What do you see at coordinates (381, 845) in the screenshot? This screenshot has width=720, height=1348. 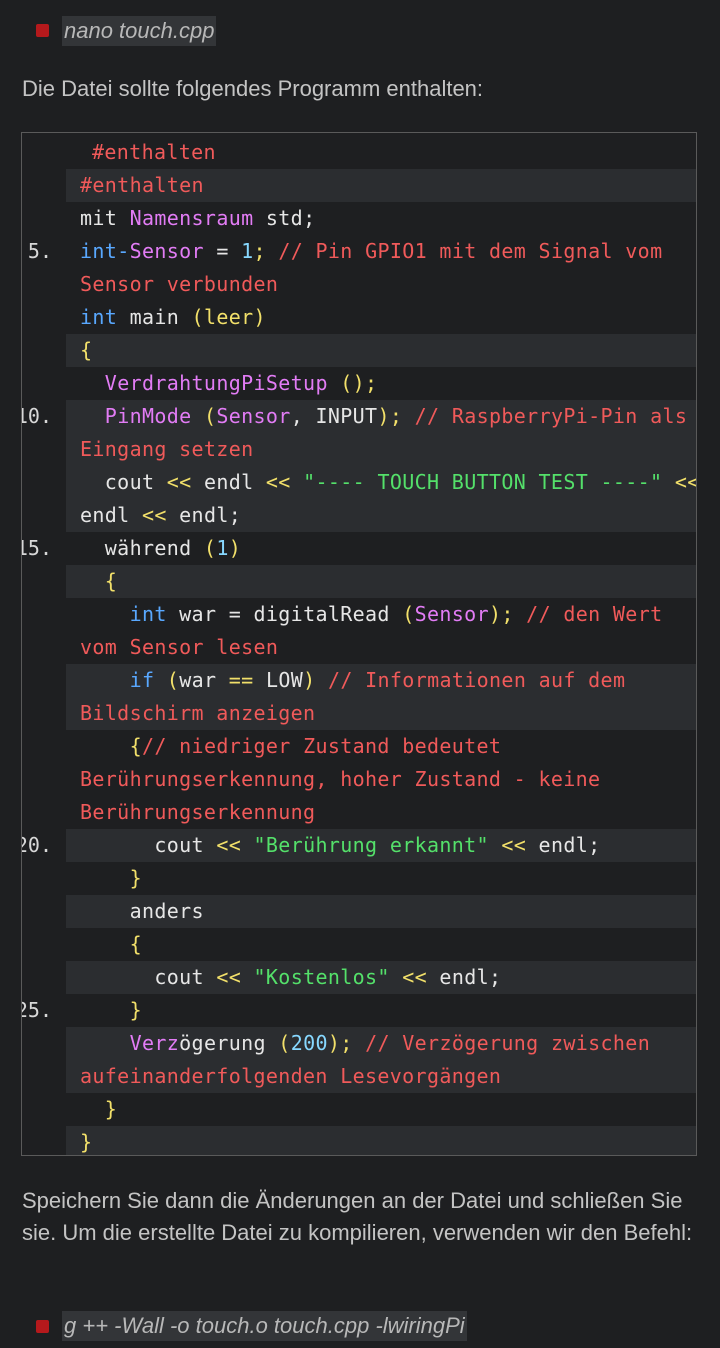 I see `code-line: cout << "Berührung erkannt" << endl;` at bounding box center [381, 845].